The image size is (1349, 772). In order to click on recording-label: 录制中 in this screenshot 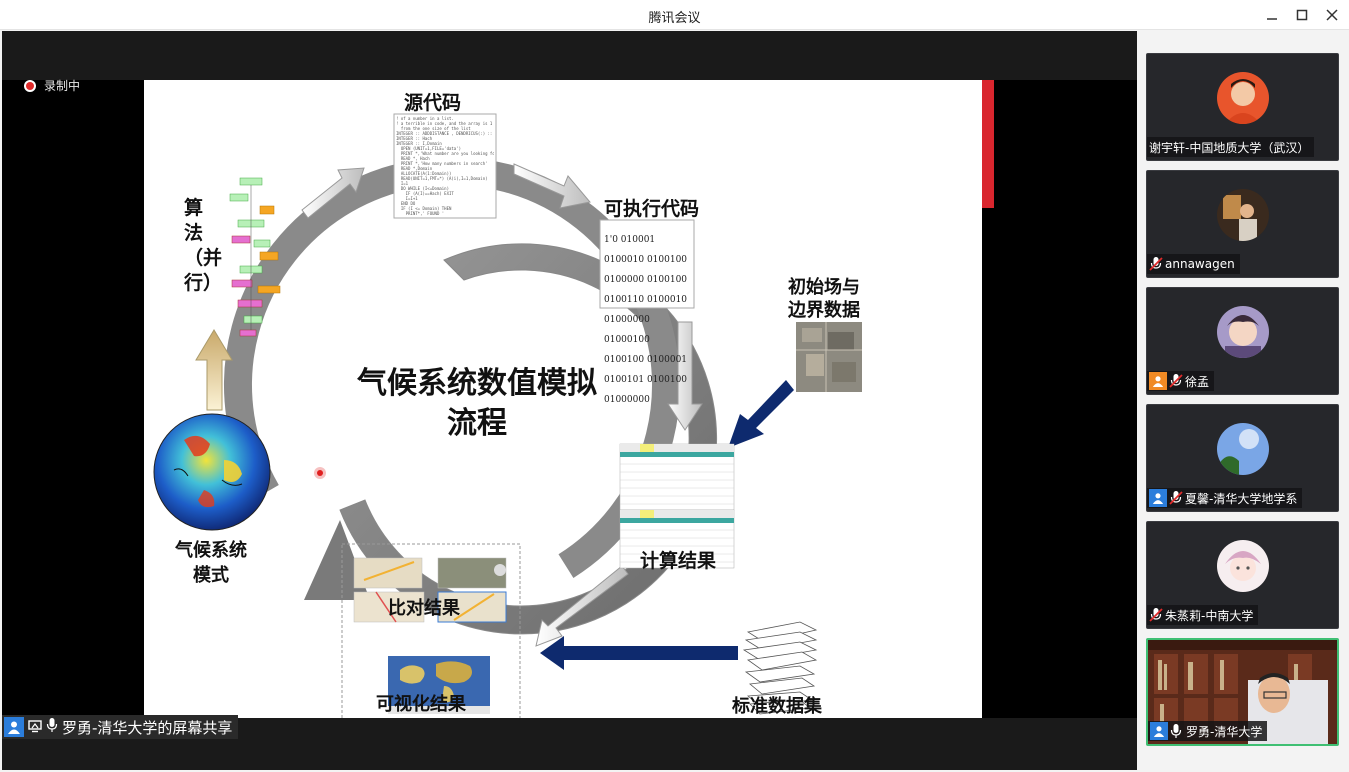, I will do `click(62, 86)`.